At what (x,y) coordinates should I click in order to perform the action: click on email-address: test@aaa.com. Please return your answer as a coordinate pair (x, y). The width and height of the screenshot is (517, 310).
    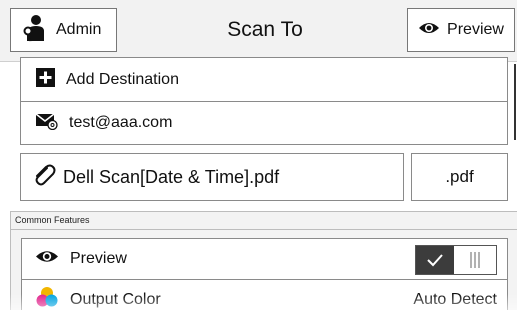
    Looking at the image, I should click on (121, 122).